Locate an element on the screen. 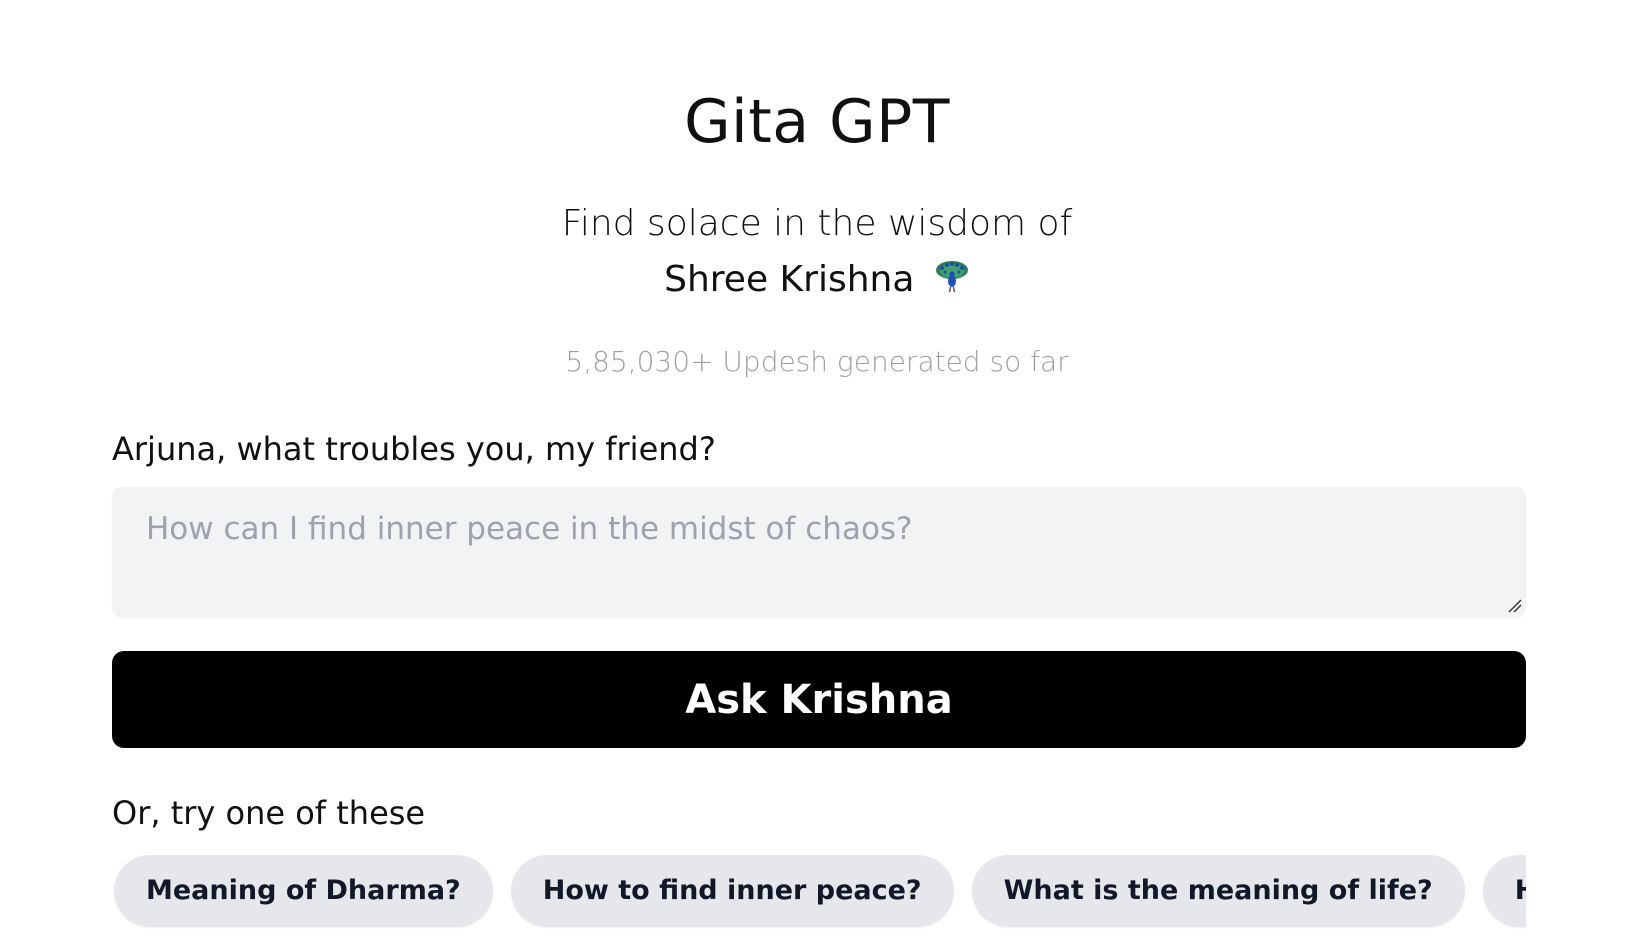  subtitle-line-1: Find solace in the wisdom of is located at coordinates (817, 223).